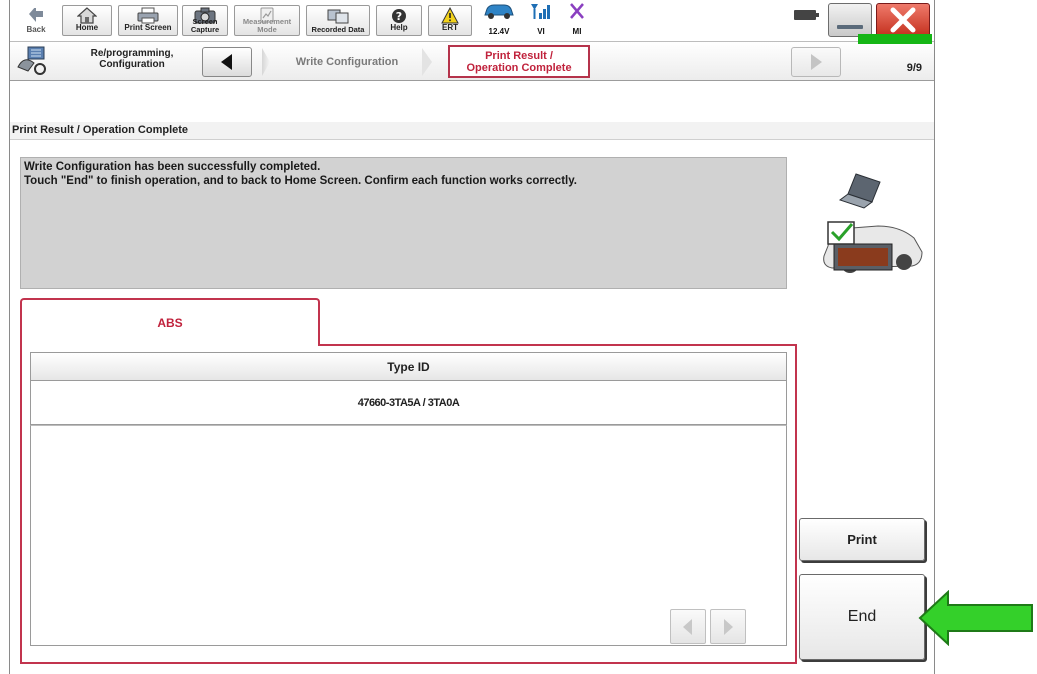 This screenshot has width=1037, height=674. I want to click on ert-button: ERT, so click(450, 20).